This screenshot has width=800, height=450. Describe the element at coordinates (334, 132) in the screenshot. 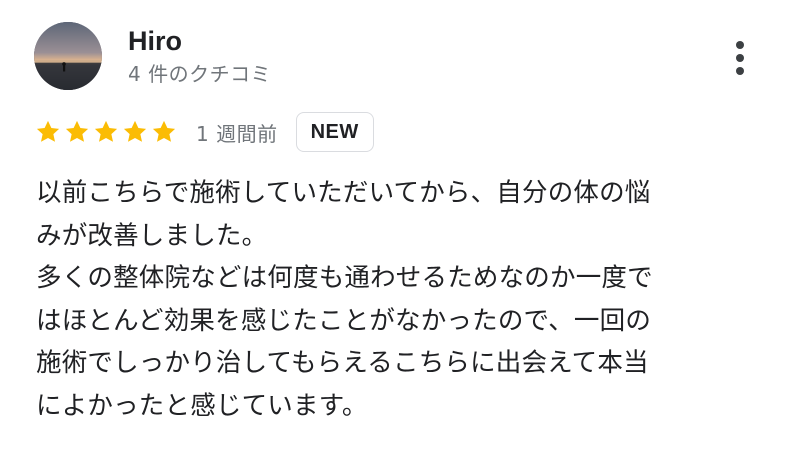

I see `new-badge: NEW` at that location.